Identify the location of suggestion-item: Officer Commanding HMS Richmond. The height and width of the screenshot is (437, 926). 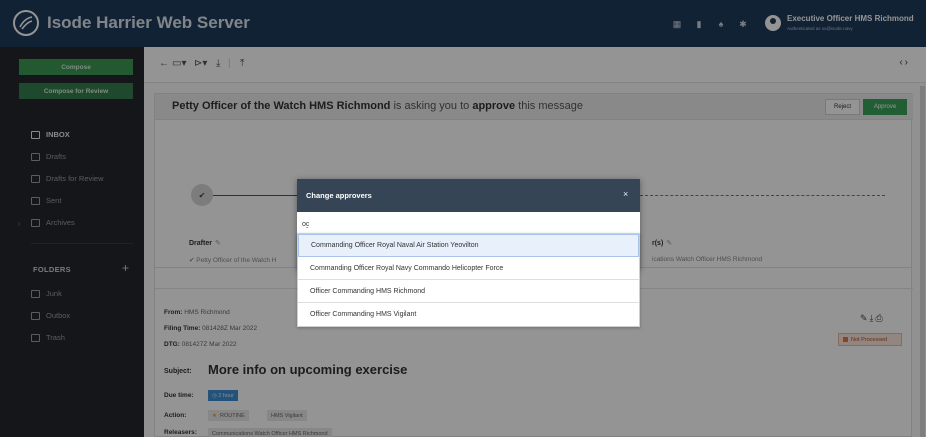
(468, 291).